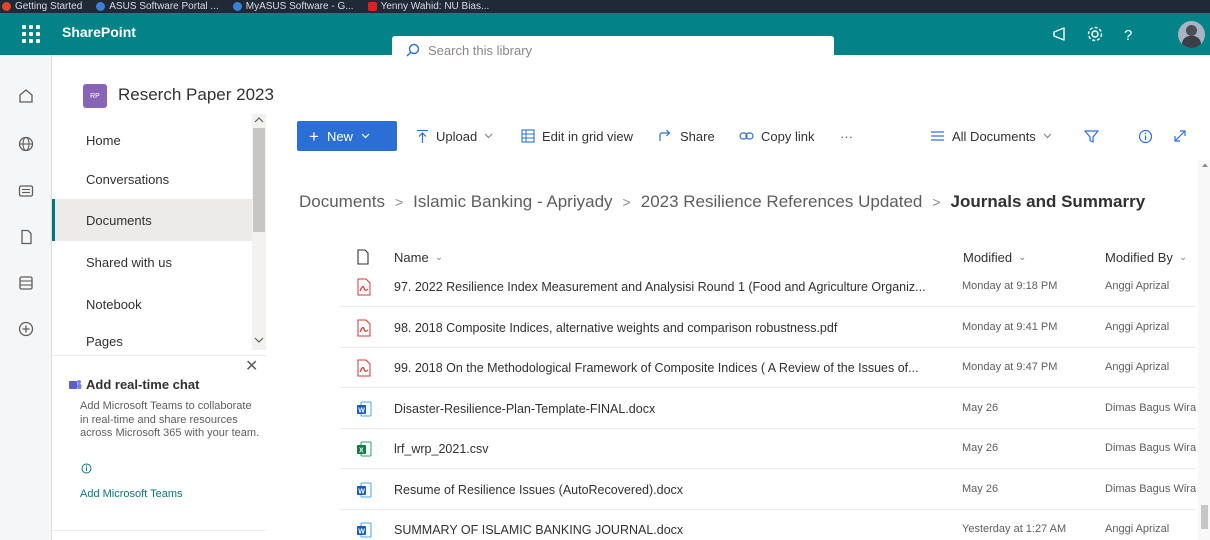  Describe the element at coordinates (361, 451) in the screenshot. I see `svg-text: X` at that location.